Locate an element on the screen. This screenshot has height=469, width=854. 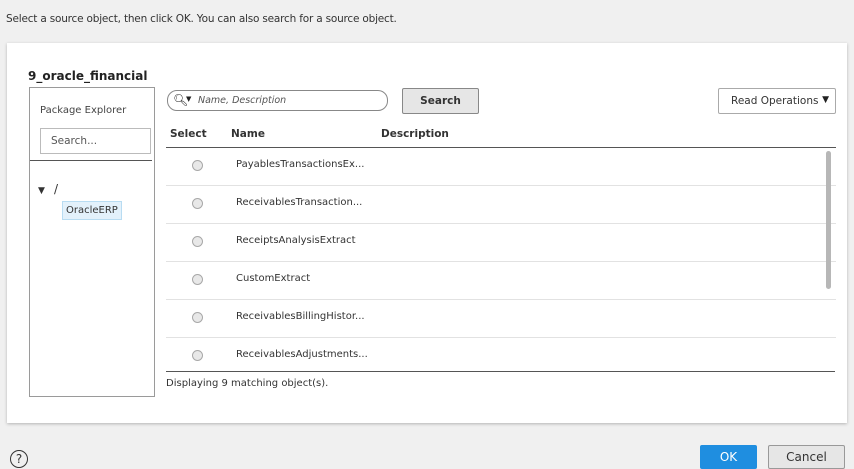
match-count-text: Displaying 9 matching object(s). is located at coordinates (247, 383).